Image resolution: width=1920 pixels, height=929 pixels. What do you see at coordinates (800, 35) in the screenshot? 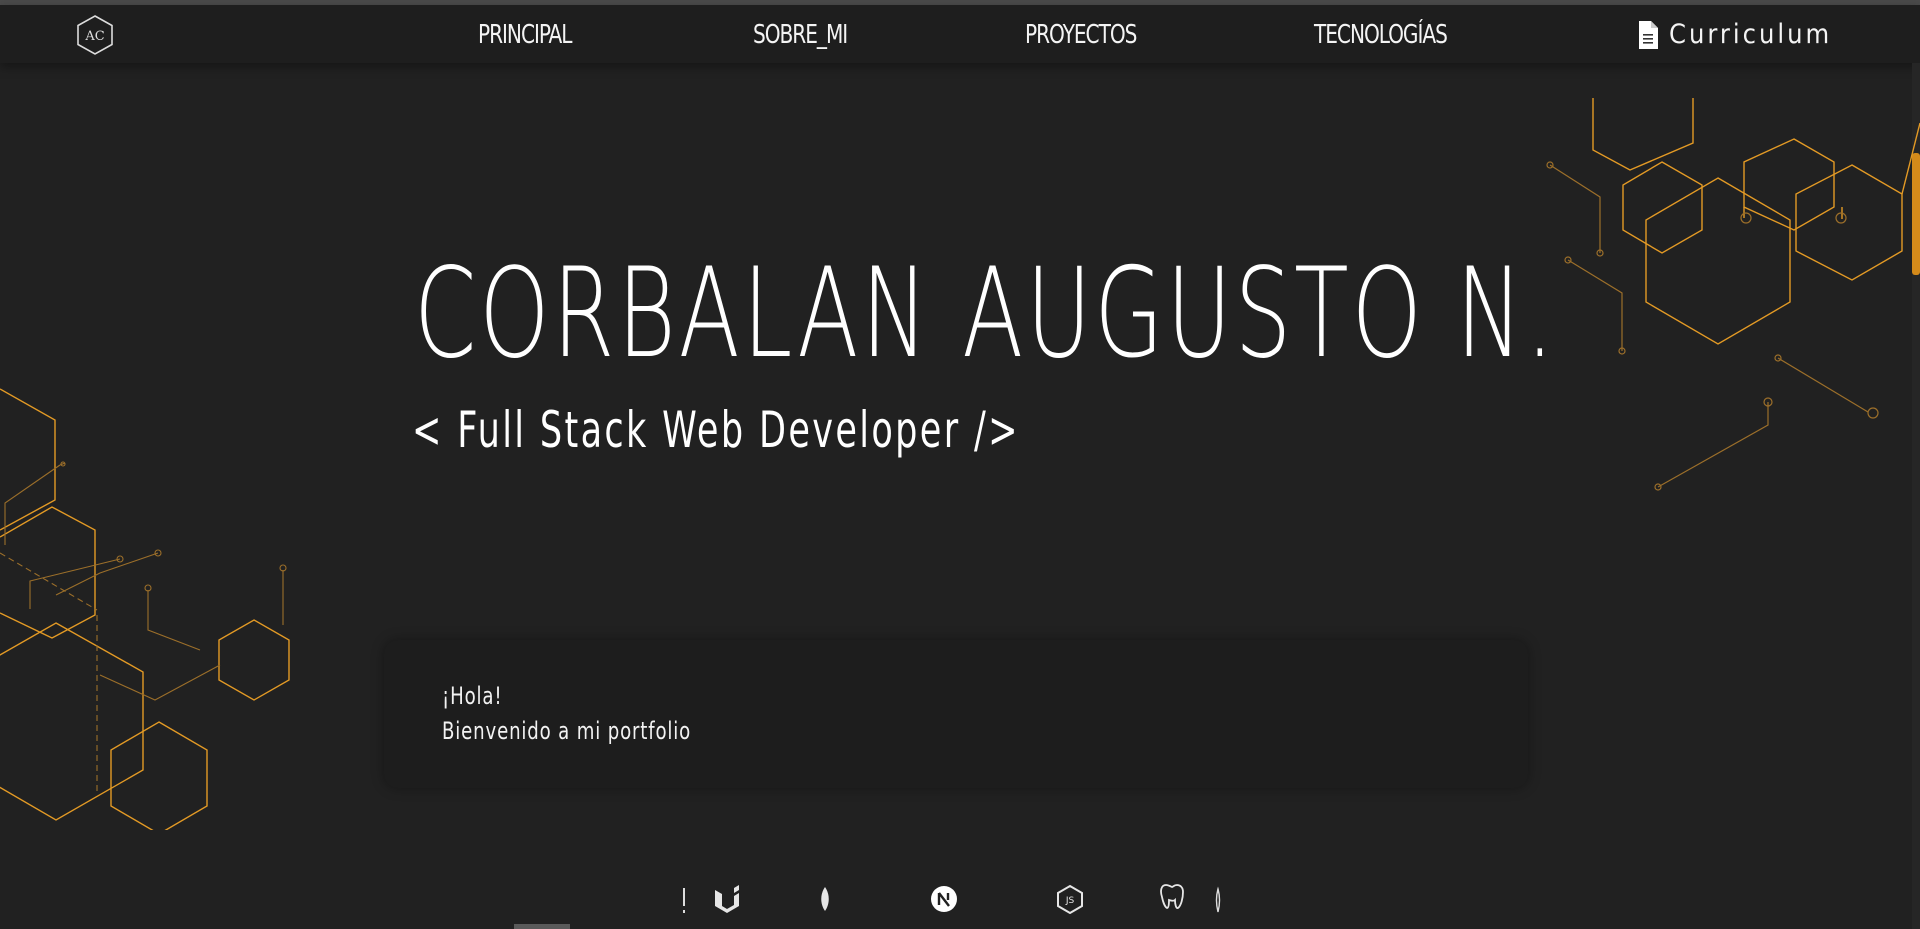
I see `nav-sobre-mi: SOBRE_MI` at bounding box center [800, 35].